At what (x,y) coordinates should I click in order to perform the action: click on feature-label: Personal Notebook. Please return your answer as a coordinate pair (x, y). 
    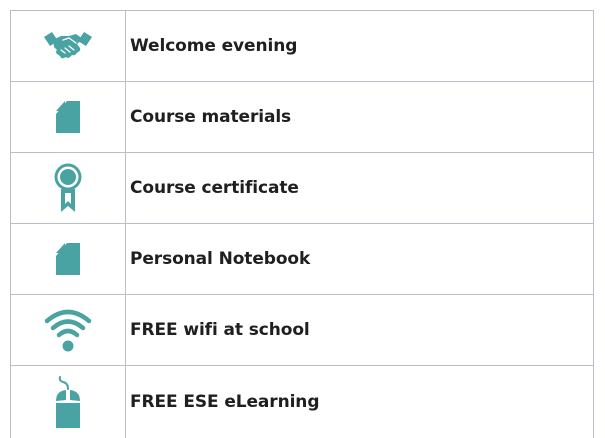
    Looking at the image, I should click on (359, 259).